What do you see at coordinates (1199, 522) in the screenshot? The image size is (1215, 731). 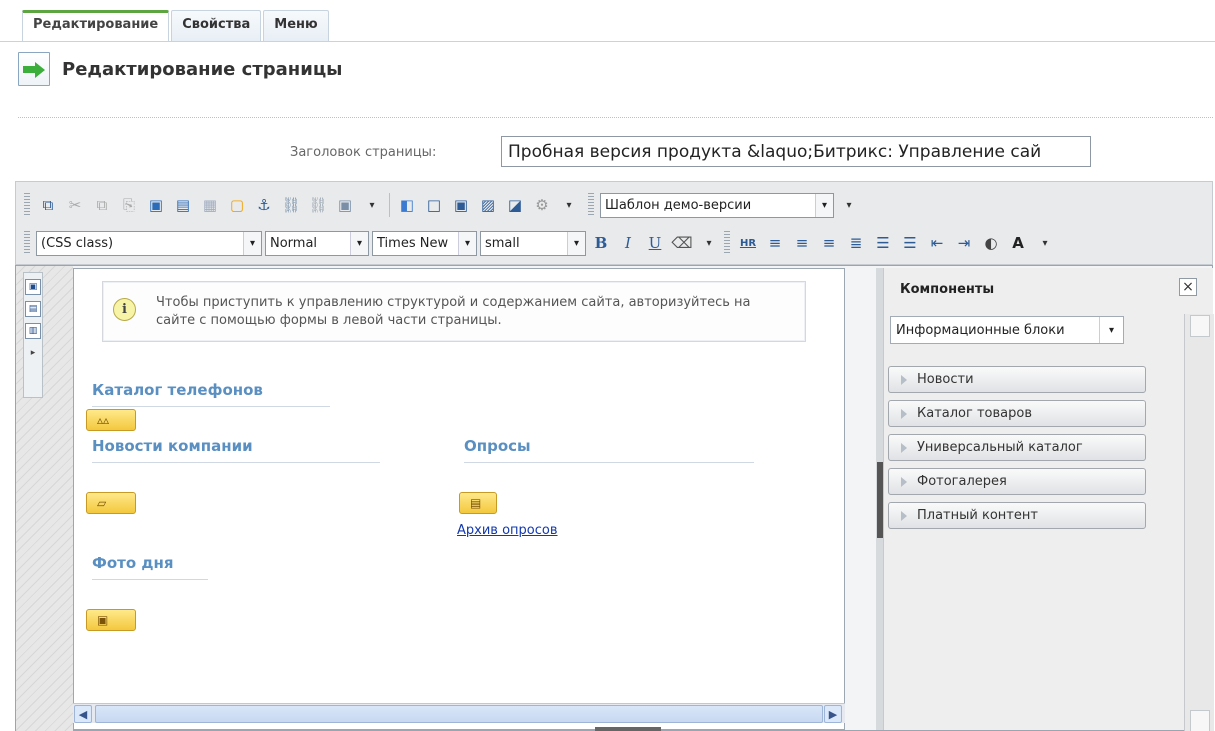 I see `components-scrollbar` at bounding box center [1199, 522].